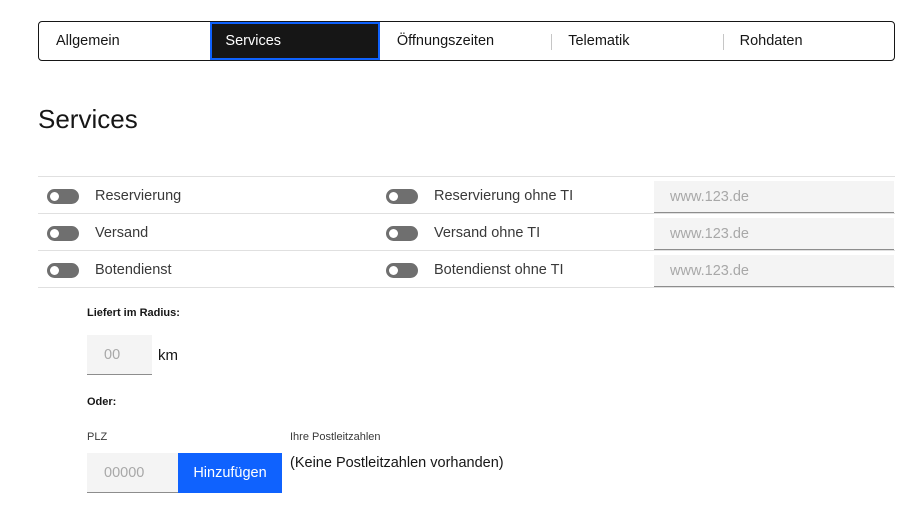  I want to click on radius-unit: km, so click(168, 355).